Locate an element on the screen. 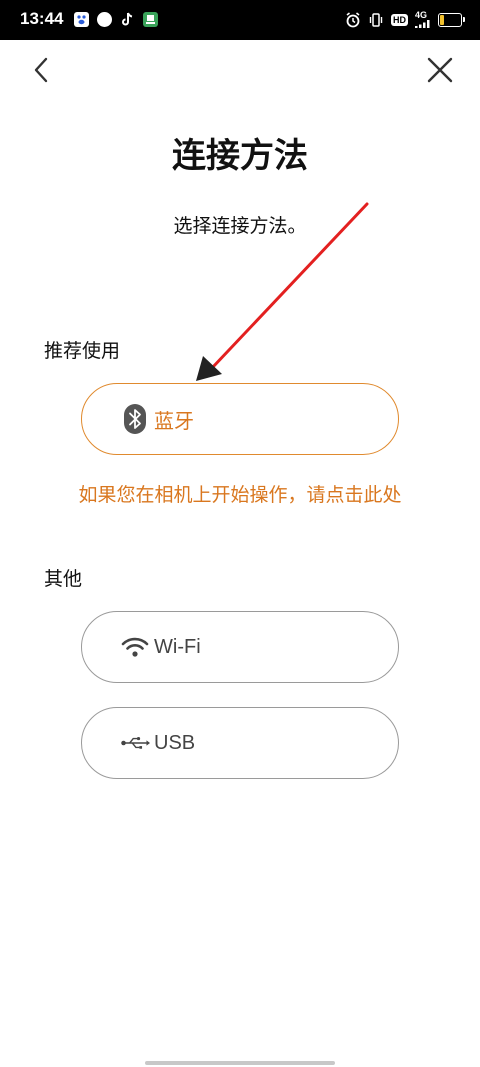  page-title: 连接方法 is located at coordinates (240, 156).